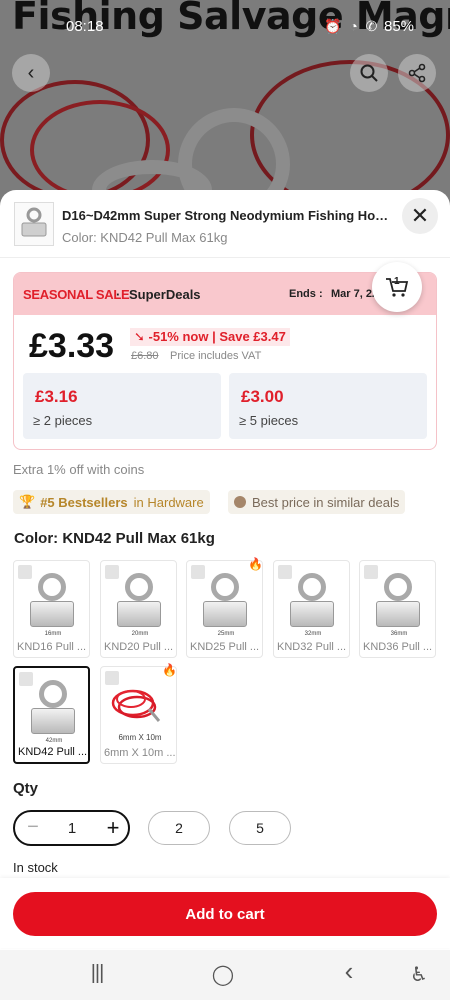  Describe the element at coordinates (34, 224) in the screenshot. I see `product-thumbnail` at that location.